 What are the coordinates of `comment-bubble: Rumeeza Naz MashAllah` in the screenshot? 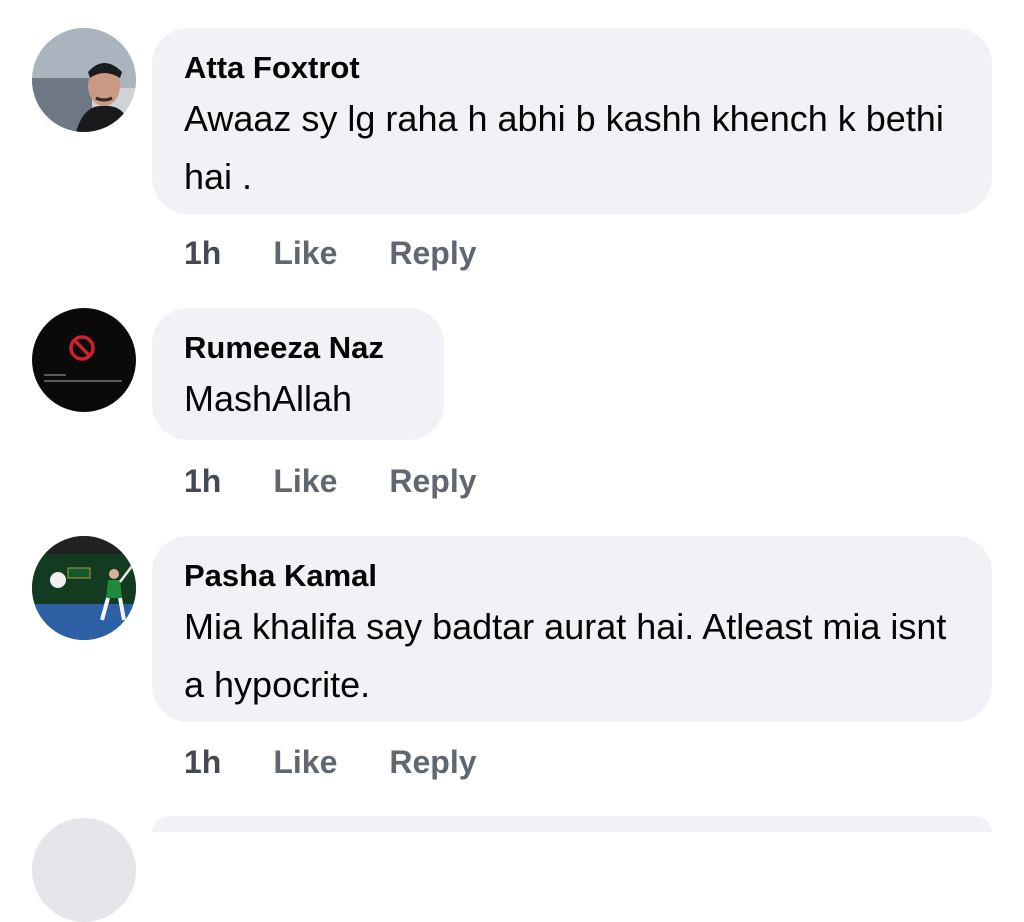 It's located at (298, 374).